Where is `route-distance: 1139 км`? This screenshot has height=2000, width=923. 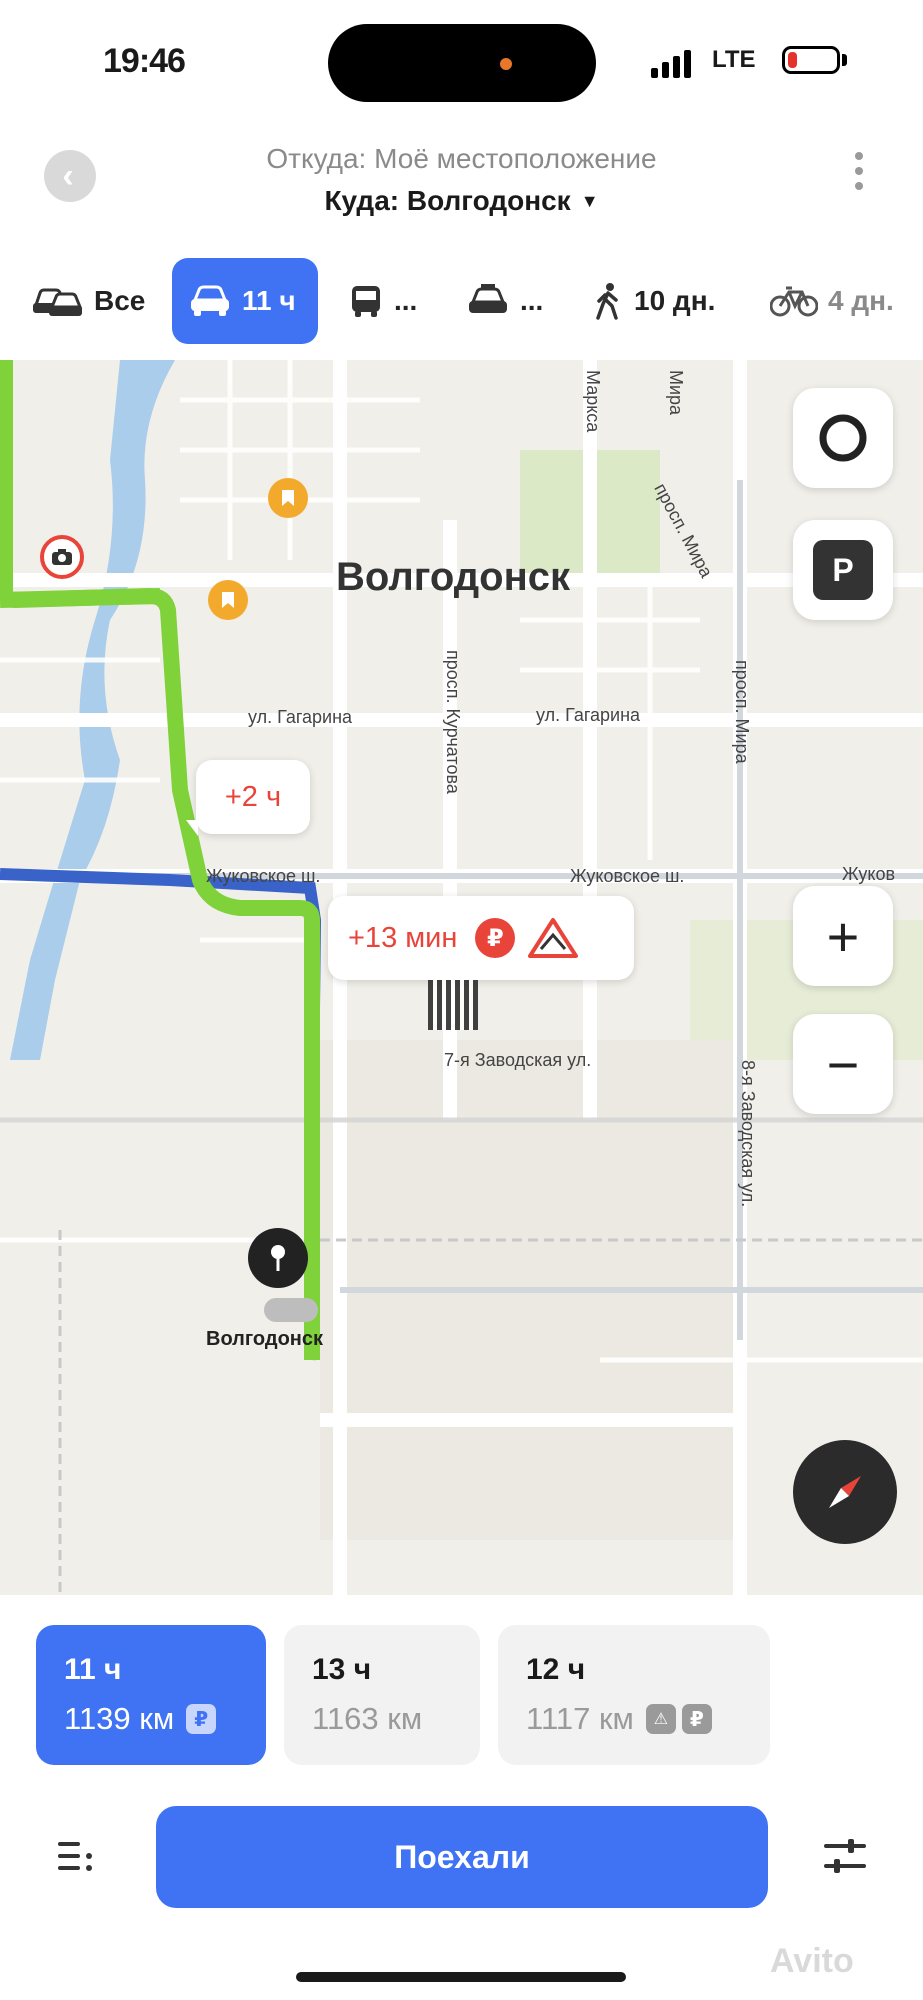
route-distance: 1139 км is located at coordinates (119, 1718).